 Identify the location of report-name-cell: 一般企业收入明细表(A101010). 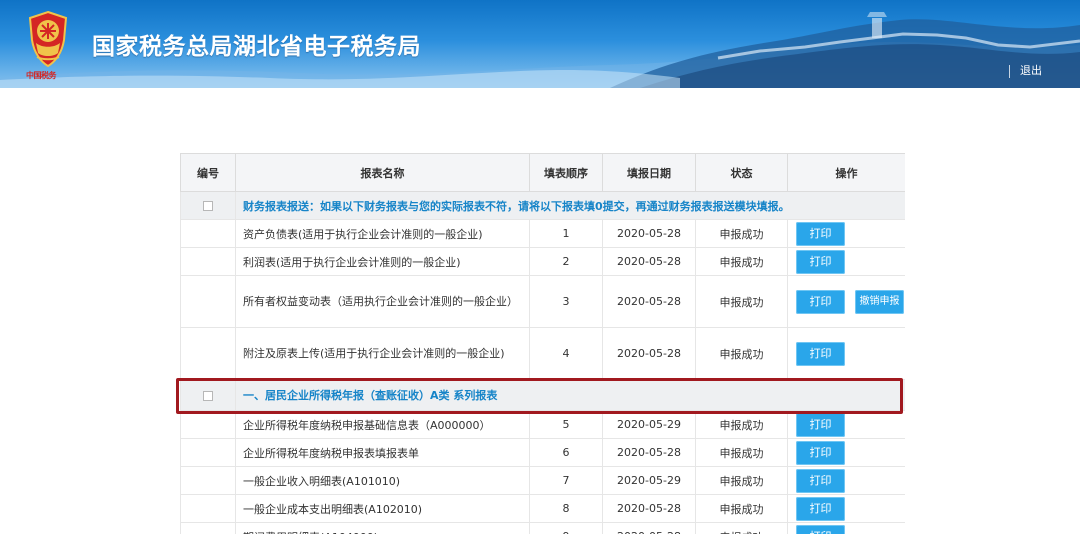
(382, 480).